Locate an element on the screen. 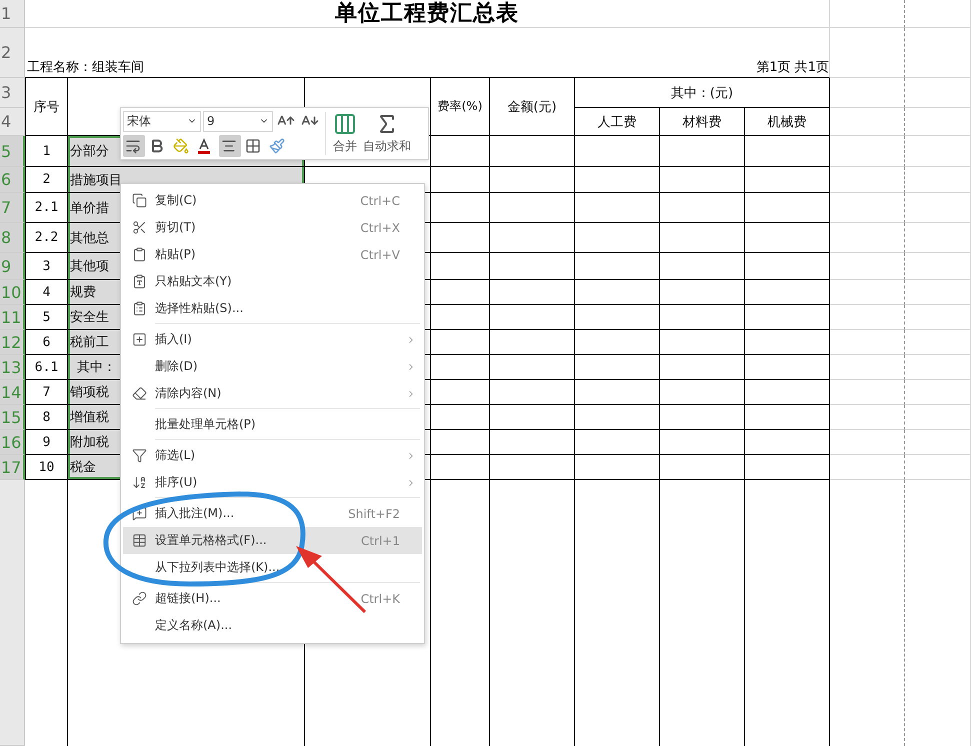  shortcut-text: Shift+F2 is located at coordinates (374, 513).